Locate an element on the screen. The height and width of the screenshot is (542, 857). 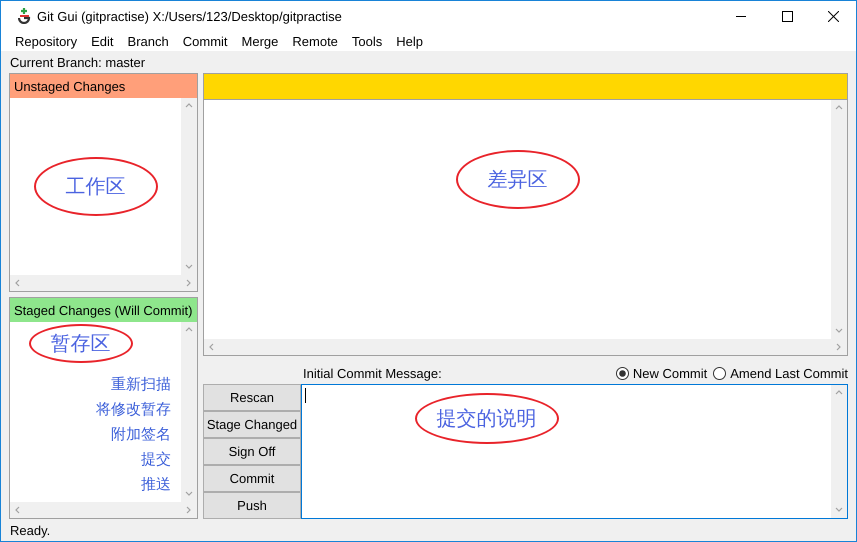
annotation-label: 工作区 is located at coordinates (96, 186).